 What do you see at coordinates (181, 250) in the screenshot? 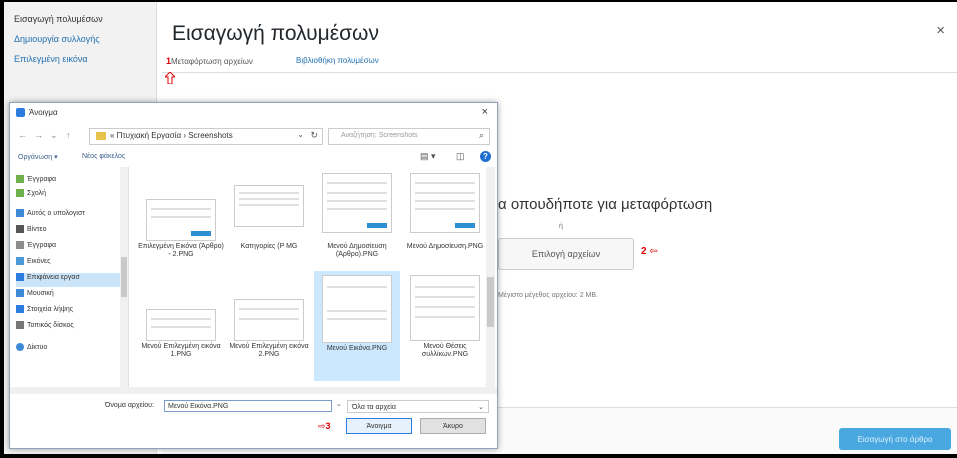
I see `file-name: Επιλεγμένη Εικόνα (Άρθρο) - 2.PNG` at bounding box center [181, 250].